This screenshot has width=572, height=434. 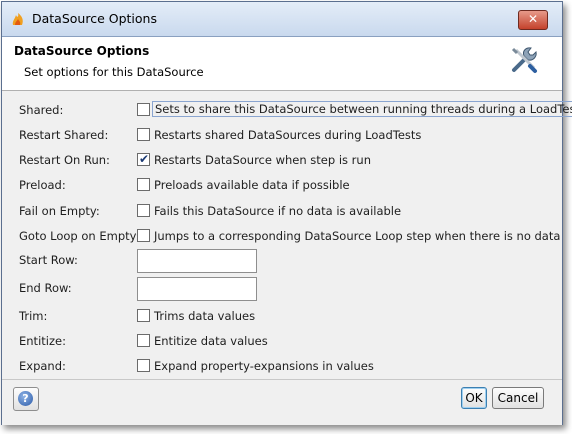 I want to click on help-icon: ?, so click(x=25, y=398).